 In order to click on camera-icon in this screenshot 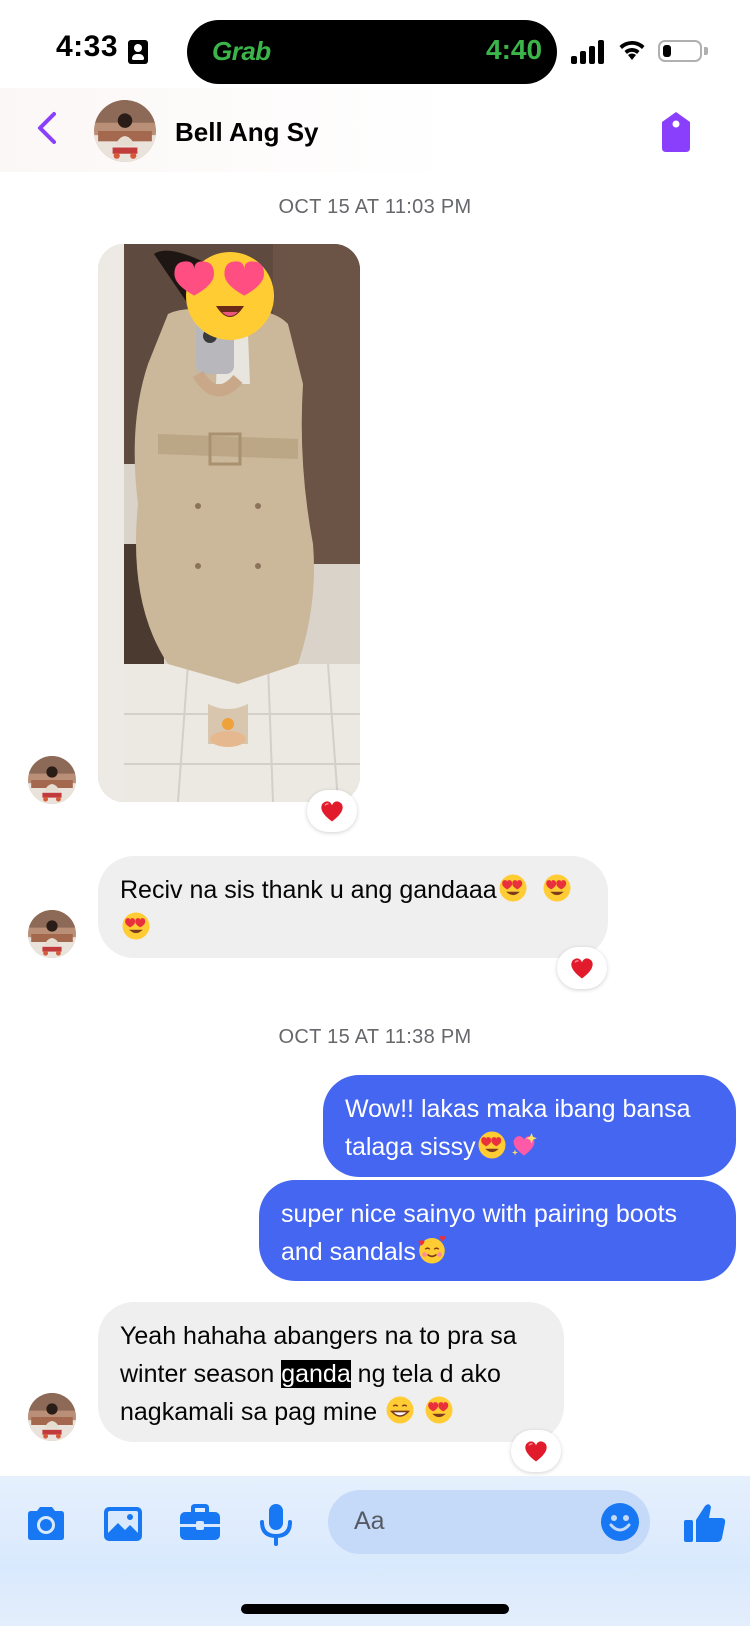, I will do `click(46, 1524)`.